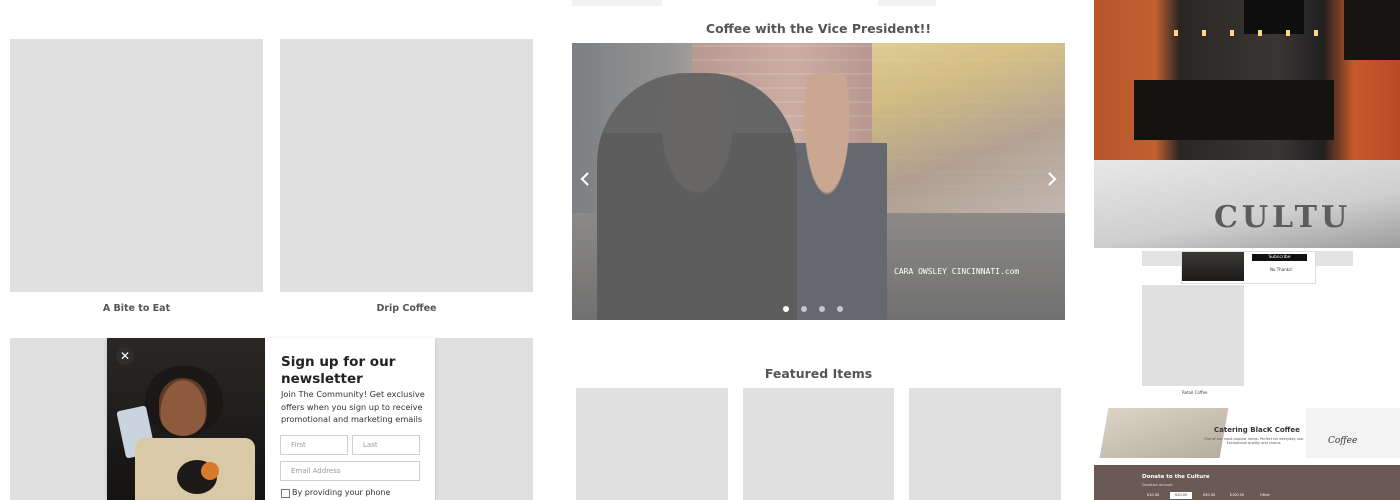  Describe the element at coordinates (1353, 433) in the screenshot. I see `coffee-logo` at that location.